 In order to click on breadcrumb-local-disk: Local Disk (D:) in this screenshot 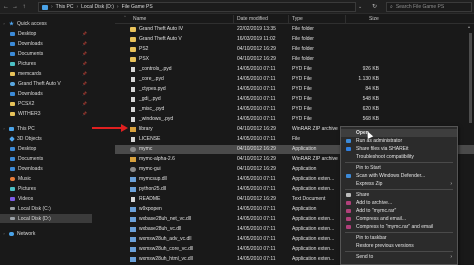, I will do `click(97, 7)`.